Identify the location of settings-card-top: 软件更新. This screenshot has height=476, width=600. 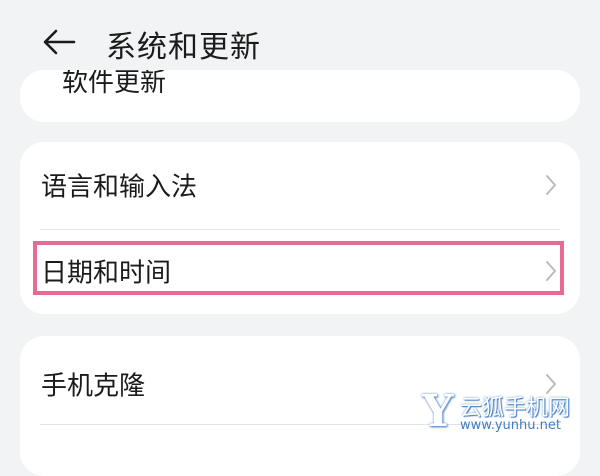
(300, 96).